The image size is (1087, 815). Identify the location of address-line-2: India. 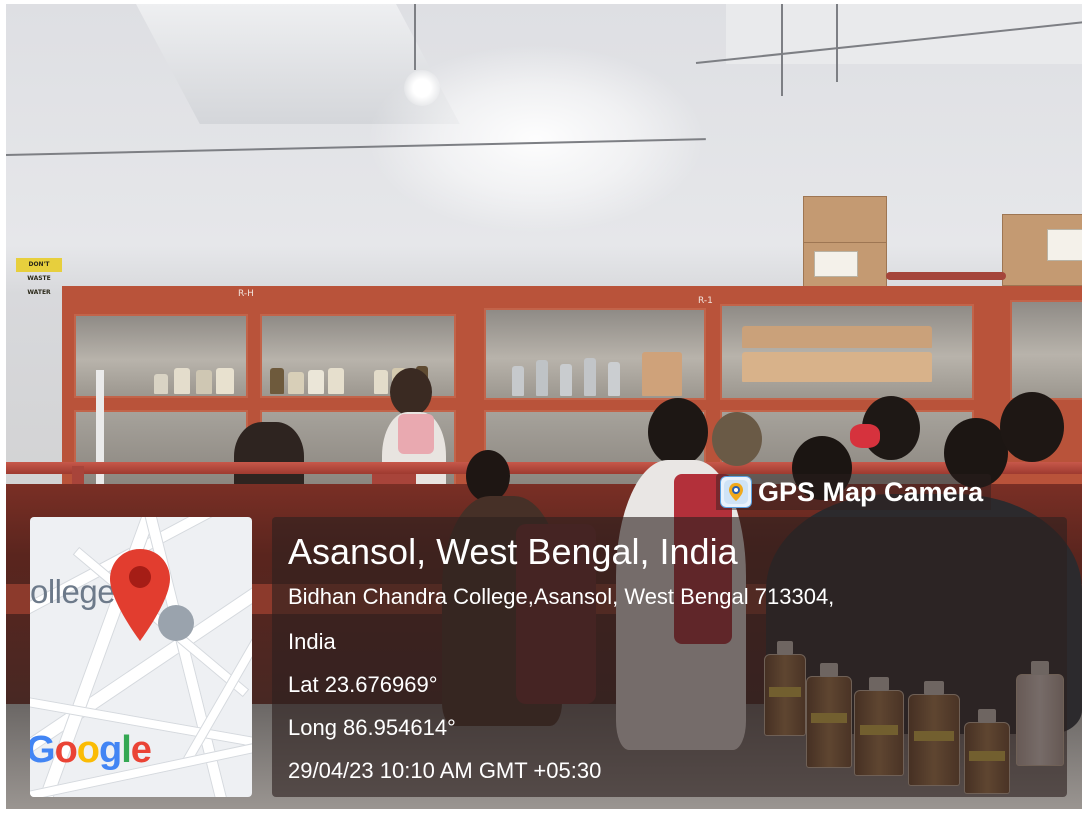
(312, 641).